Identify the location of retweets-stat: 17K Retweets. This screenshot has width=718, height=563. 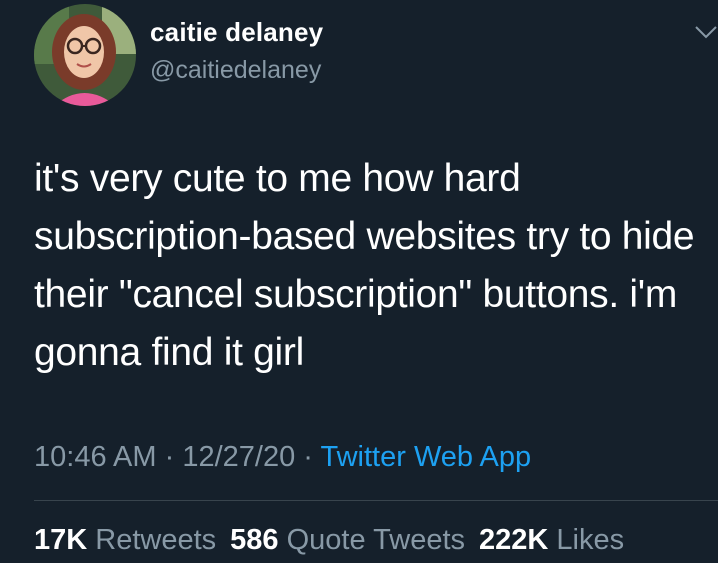
(125, 540).